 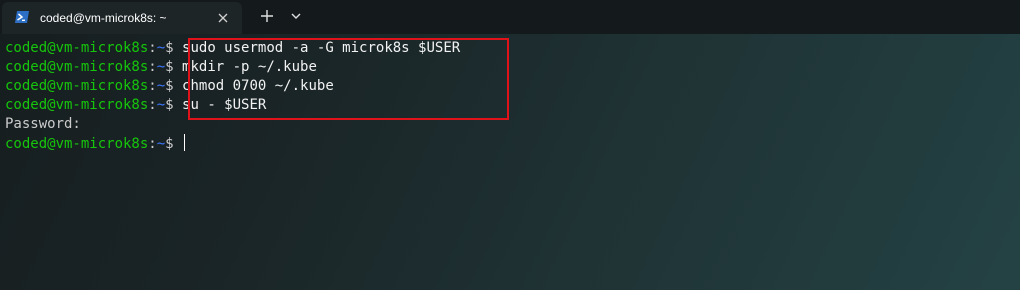 What do you see at coordinates (249, 67) in the screenshot?
I see `command-text: mkdir -p ~/.kube` at bounding box center [249, 67].